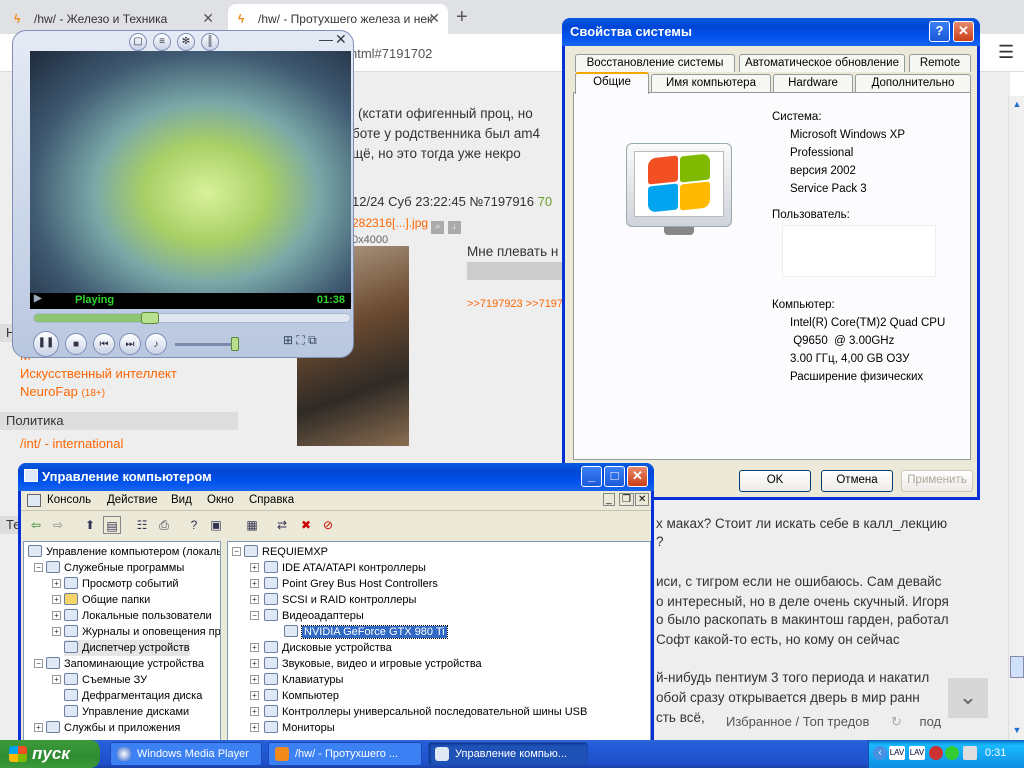 This screenshot has width=1024, height=768. What do you see at coordinates (90, 525) in the screenshot?
I see `up-folder-icon: ⬆` at bounding box center [90, 525].